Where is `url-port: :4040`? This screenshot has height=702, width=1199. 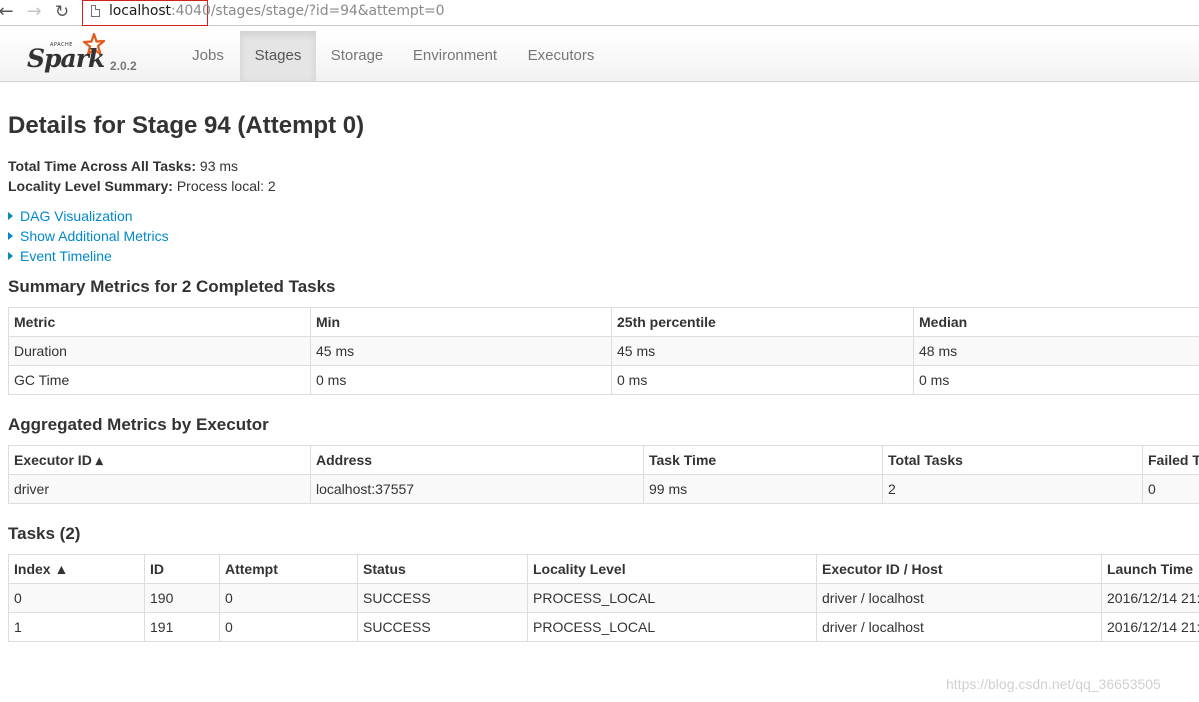 url-port: :4040 is located at coordinates (190, 11).